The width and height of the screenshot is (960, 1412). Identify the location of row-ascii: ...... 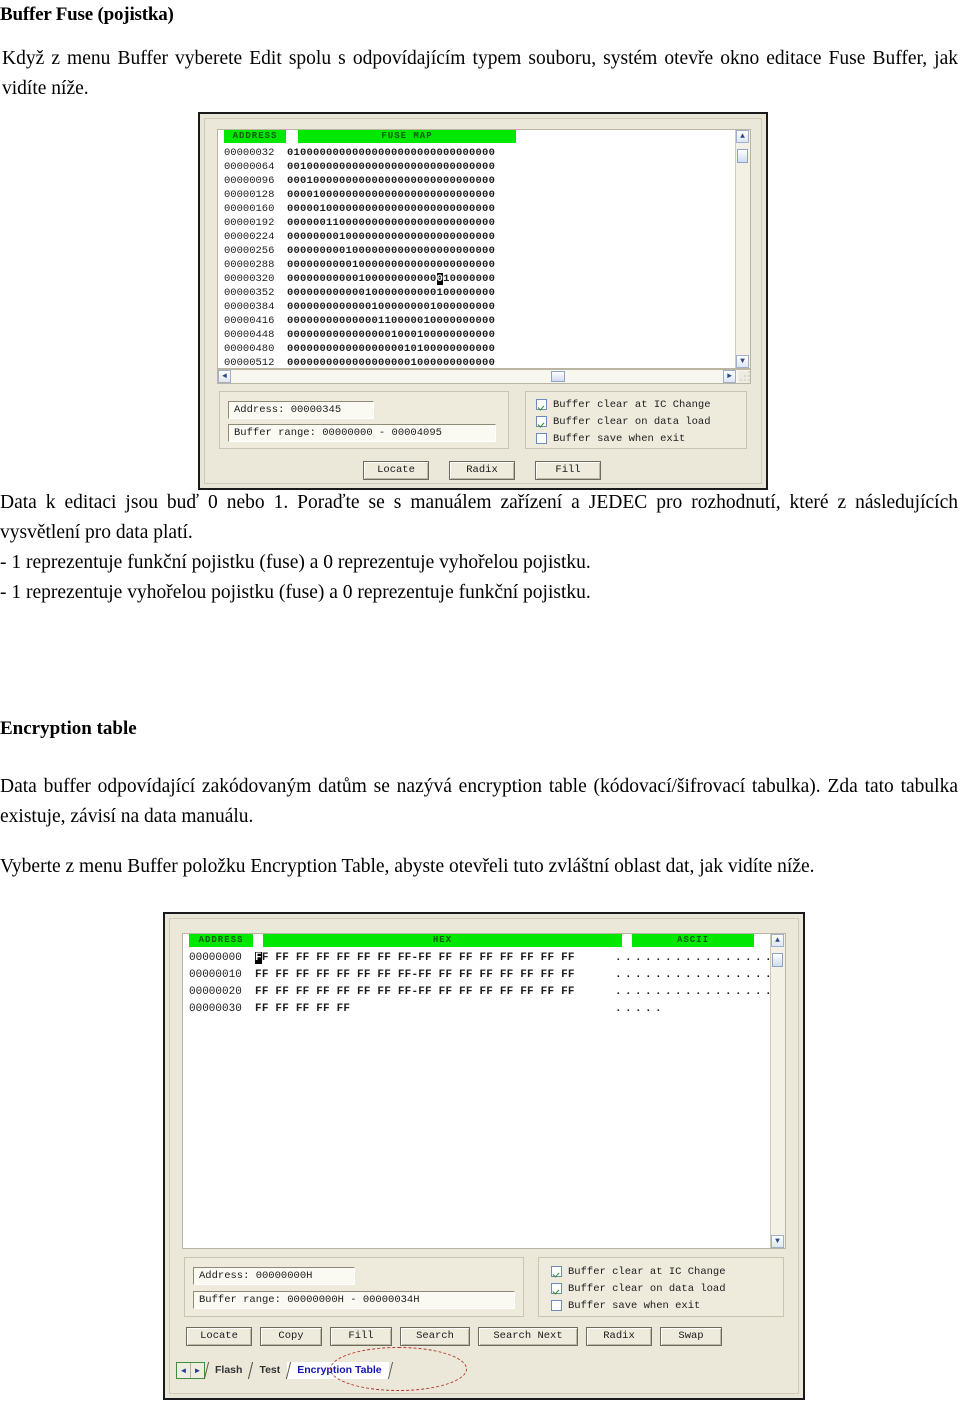
(640, 1009).